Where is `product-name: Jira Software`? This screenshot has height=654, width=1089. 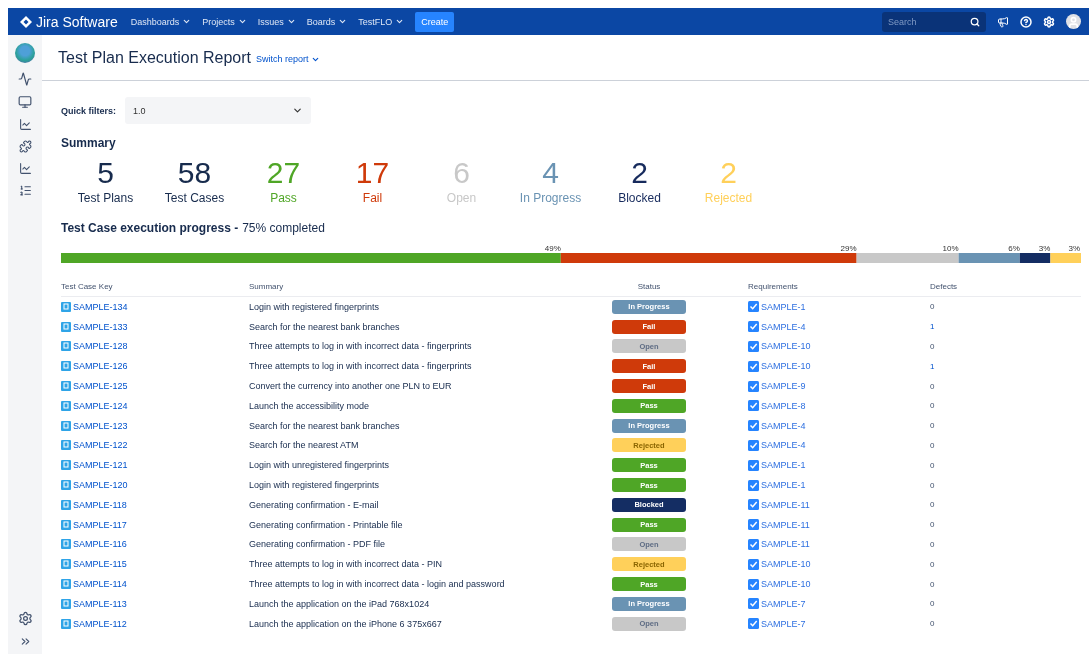 product-name: Jira Software is located at coordinates (77, 21).